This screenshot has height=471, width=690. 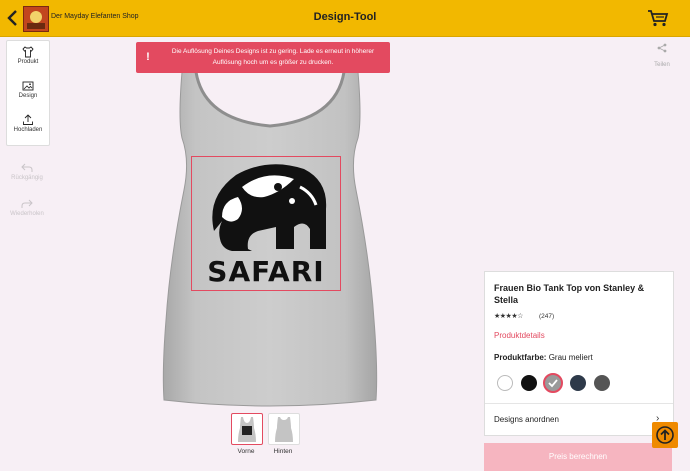 I want to click on back-button, so click(x=13, y=18).